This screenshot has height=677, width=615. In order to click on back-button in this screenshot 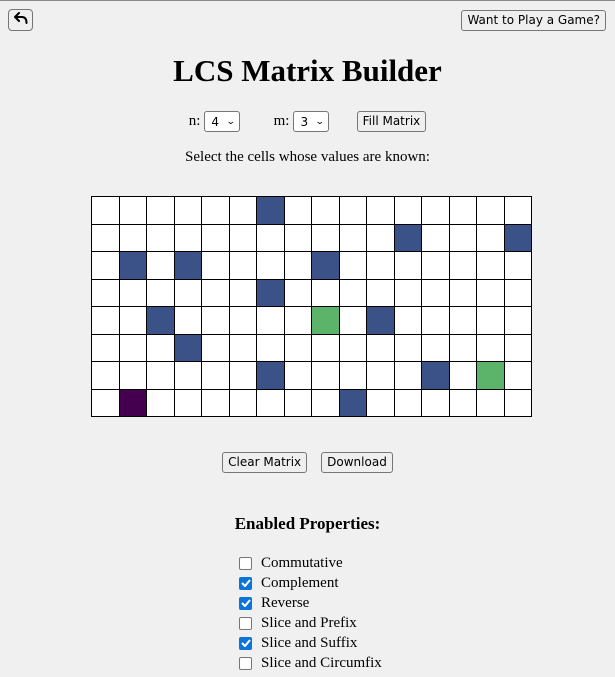, I will do `click(20, 20)`.